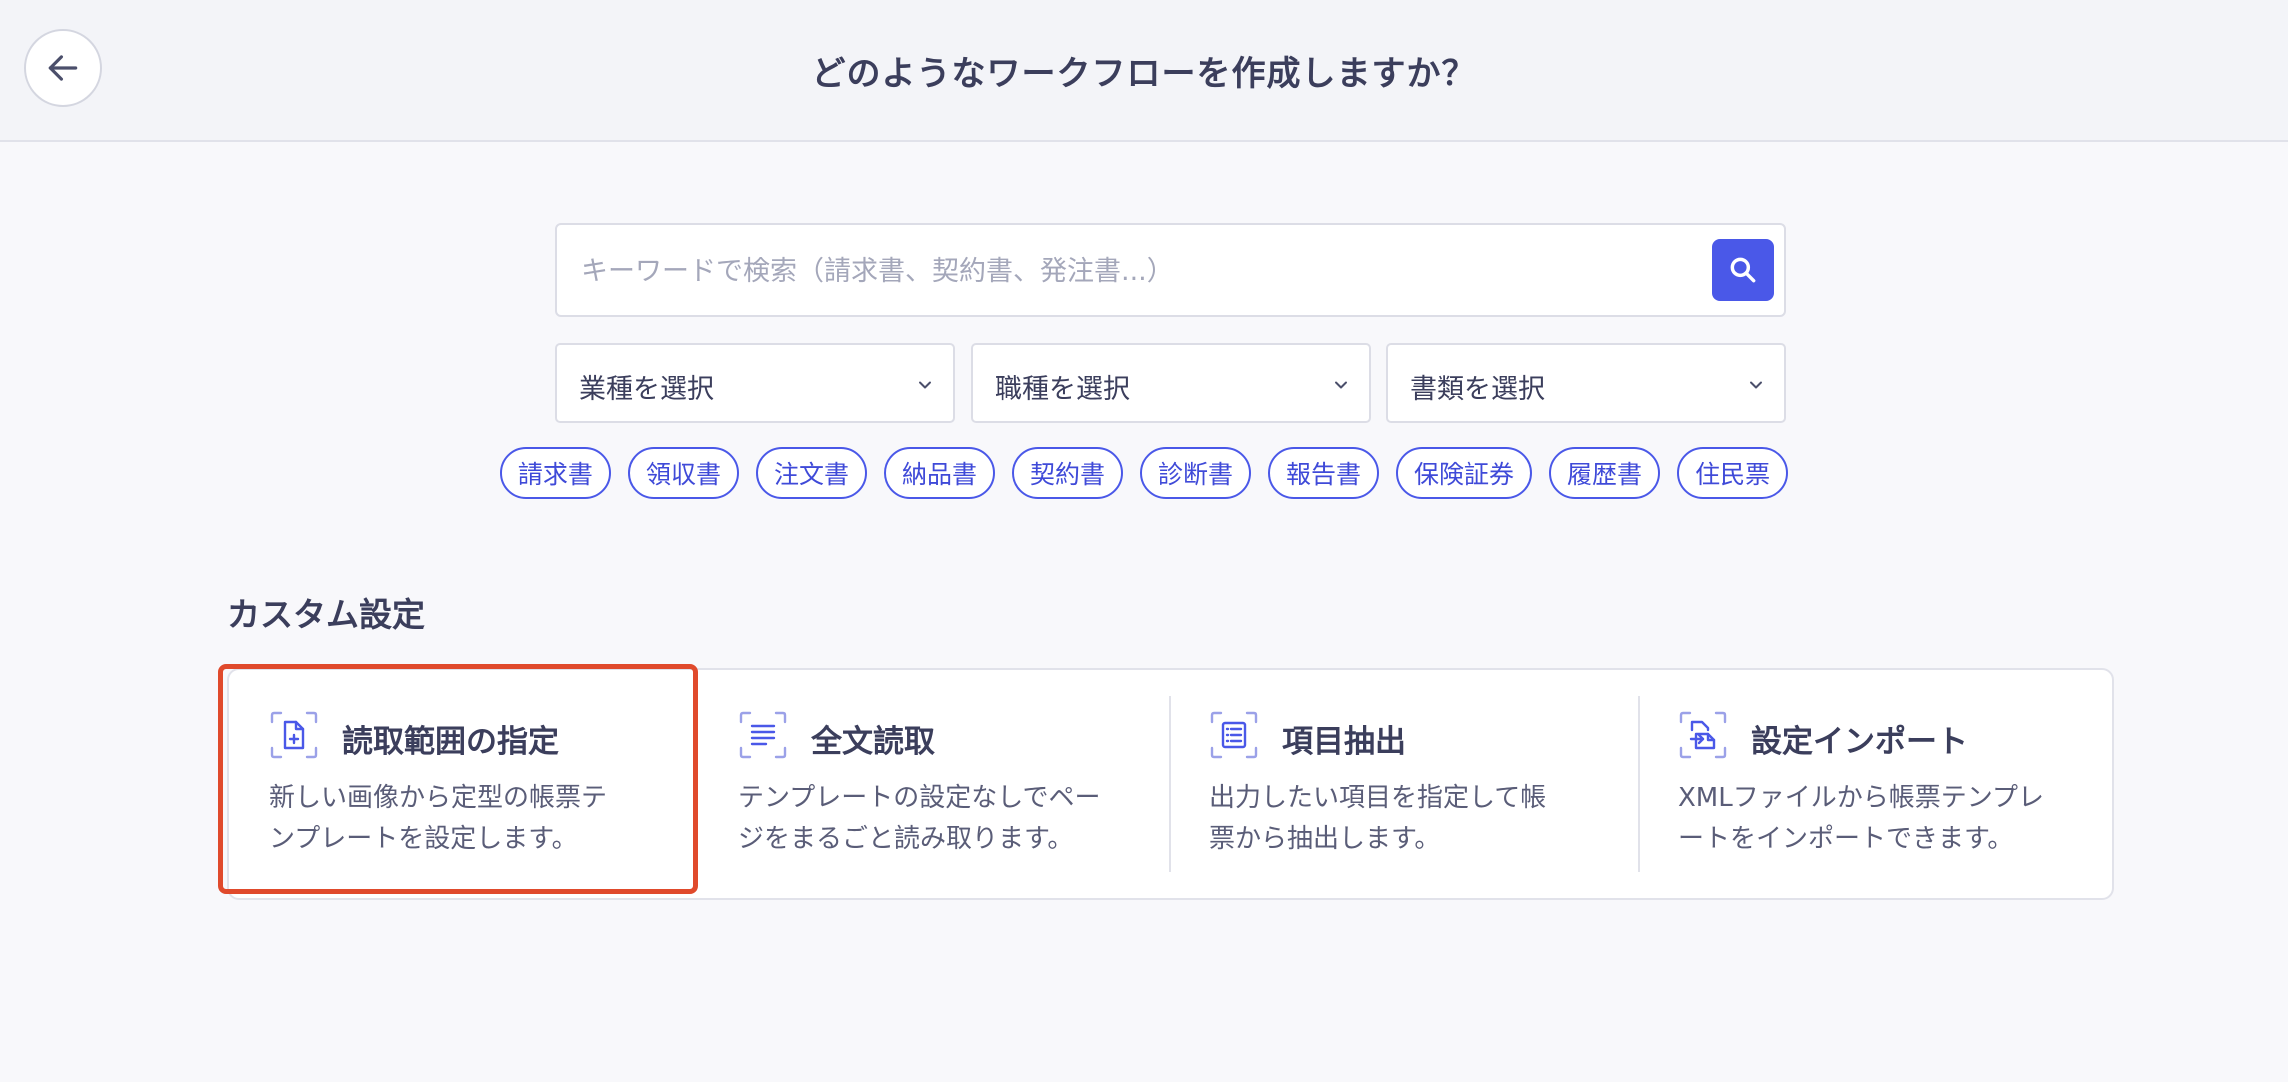 The height and width of the screenshot is (1082, 2288). Describe the element at coordinates (1344, 742) in the screenshot. I see `card-title: 項目抽出` at that location.